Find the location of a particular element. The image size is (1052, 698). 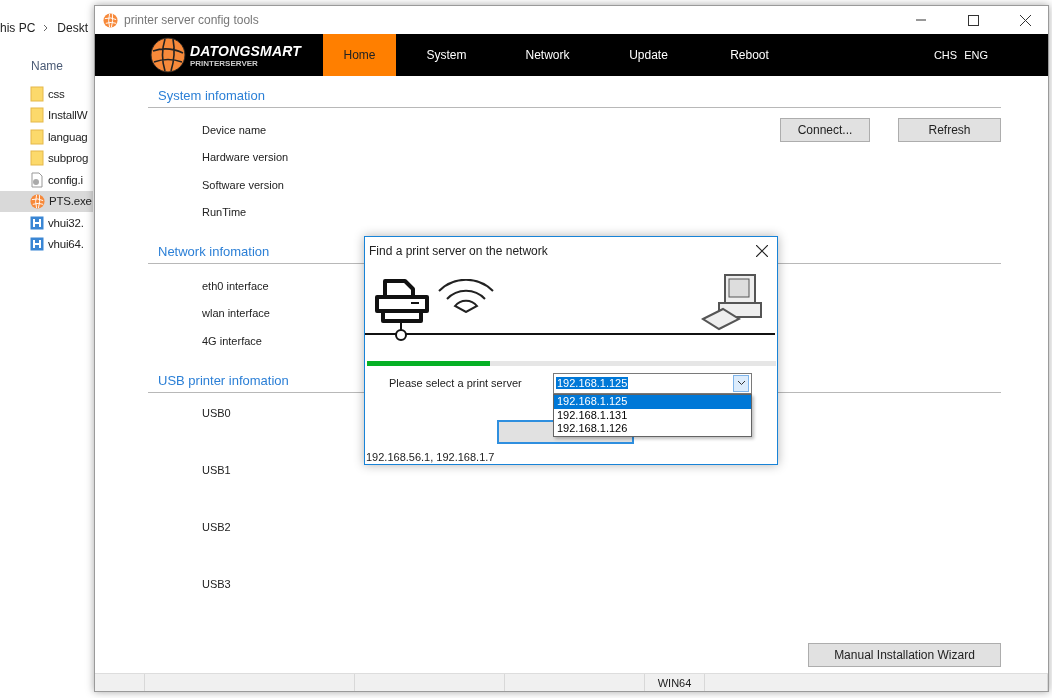

brand-subtitle: PRINTERSERVER is located at coordinates (224, 63).